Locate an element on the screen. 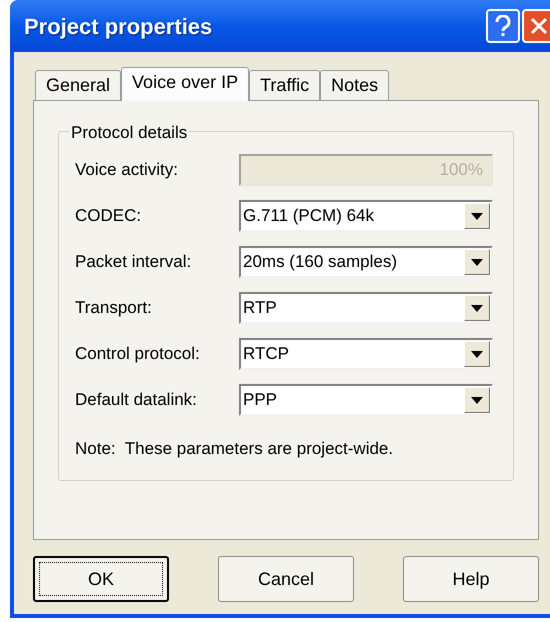 The image size is (550, 622). tab: Voice over IP is located at coordinates (185, 84).